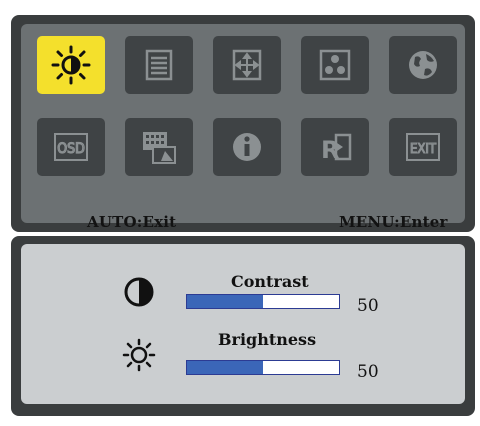 This screenshot has width=480, height=426. What do you see at coordinates (393, 222) in the screenshot?
I see `menu-enter-hint: MENU:Enter` at bounding box center [393, 222].